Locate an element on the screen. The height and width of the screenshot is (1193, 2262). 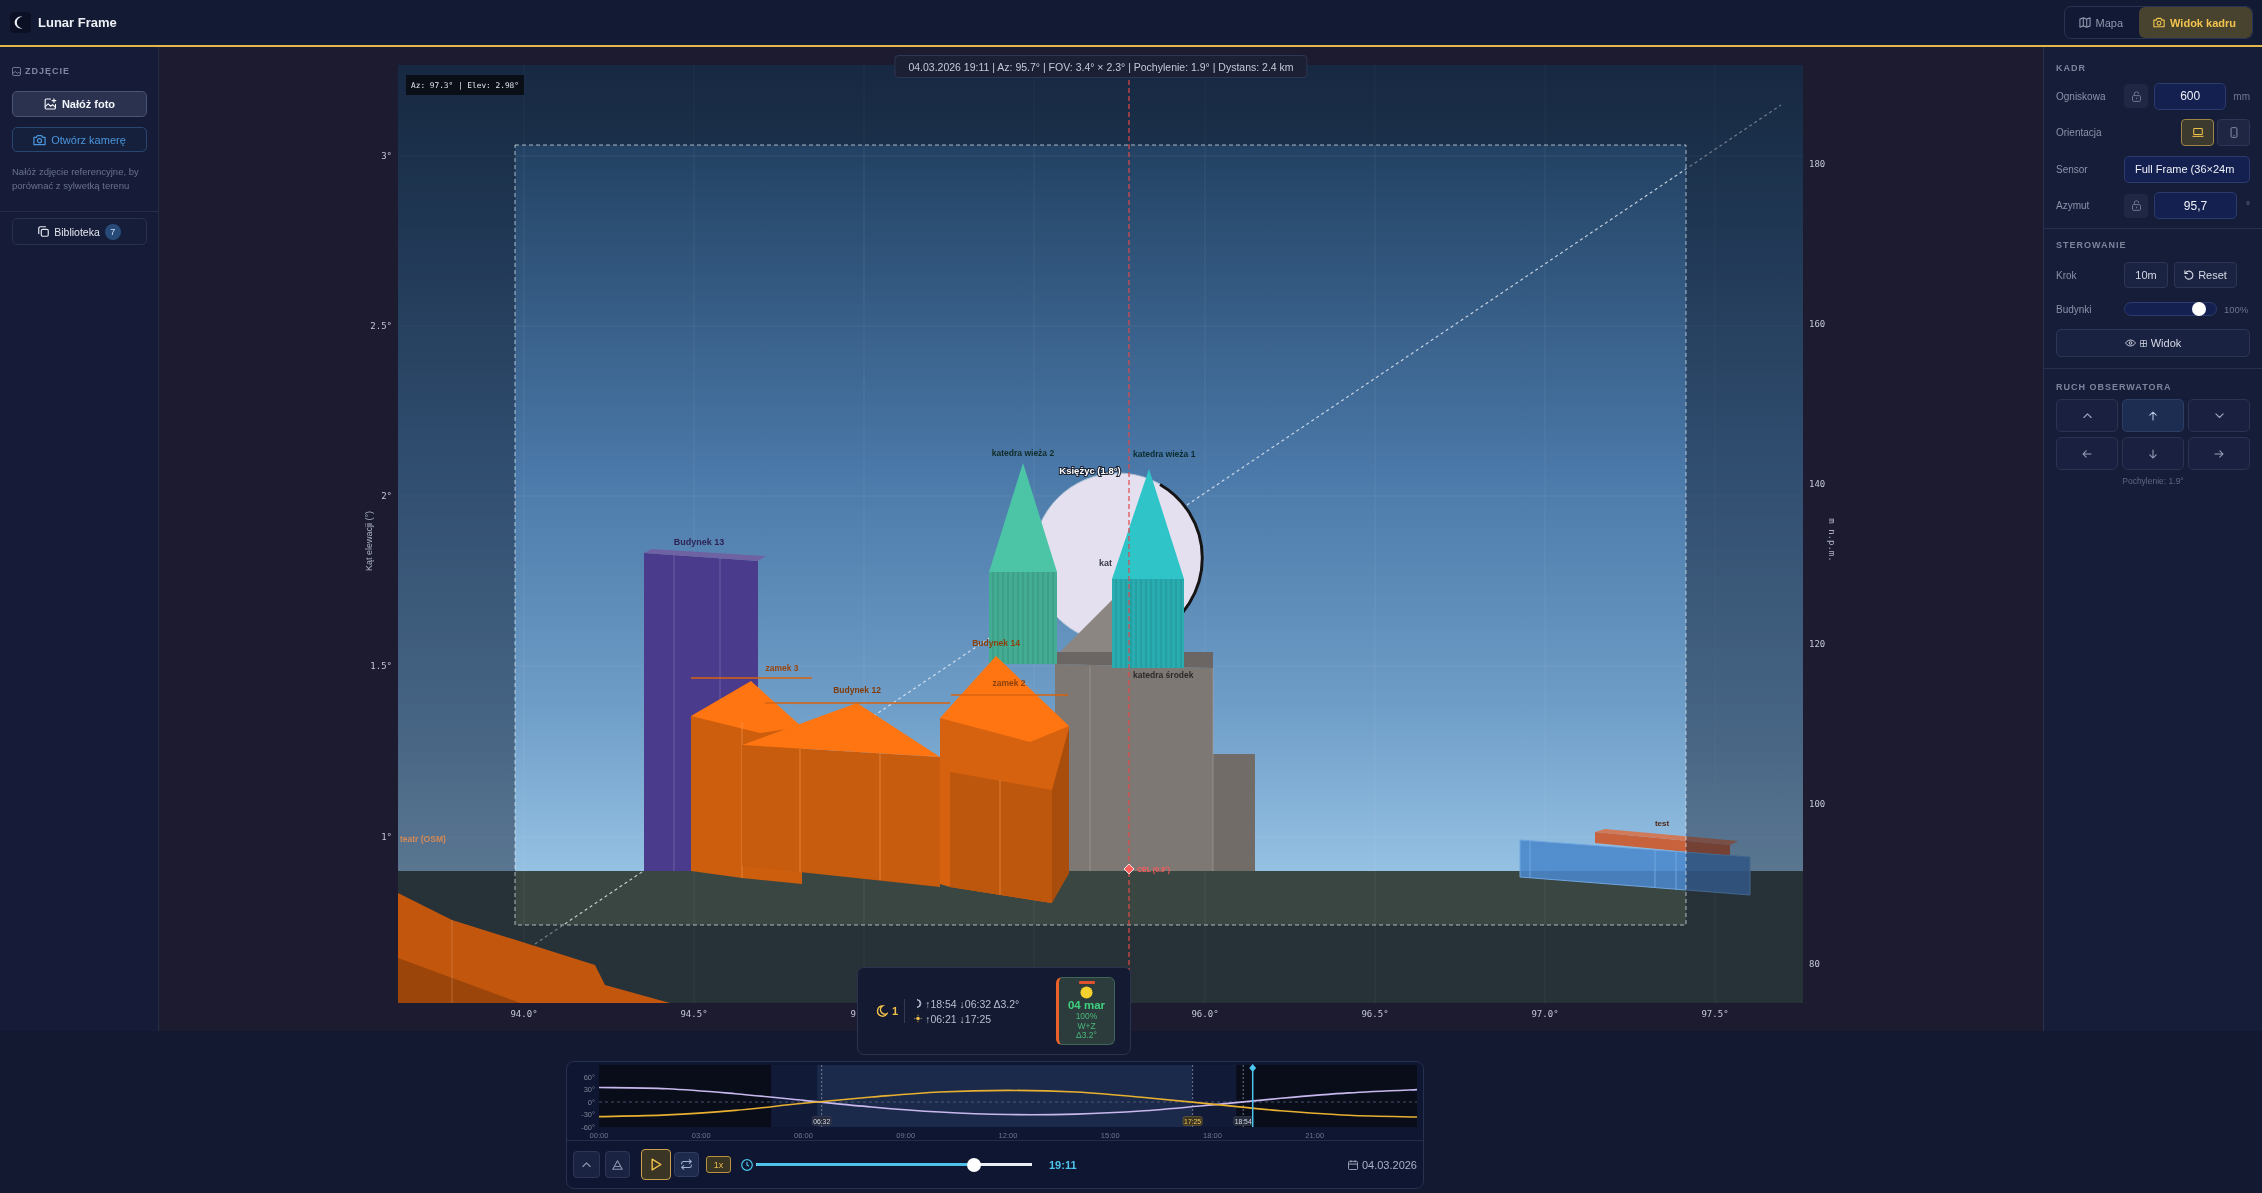
object-label: zamek 3 is located at coordinates (782, 668).